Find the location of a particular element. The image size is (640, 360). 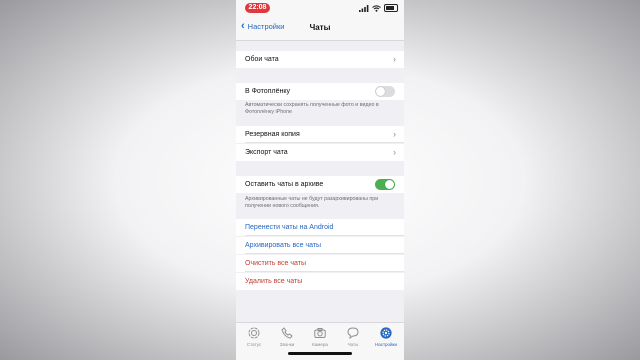

tab-label: Статус is located at coordinates (254, 344).